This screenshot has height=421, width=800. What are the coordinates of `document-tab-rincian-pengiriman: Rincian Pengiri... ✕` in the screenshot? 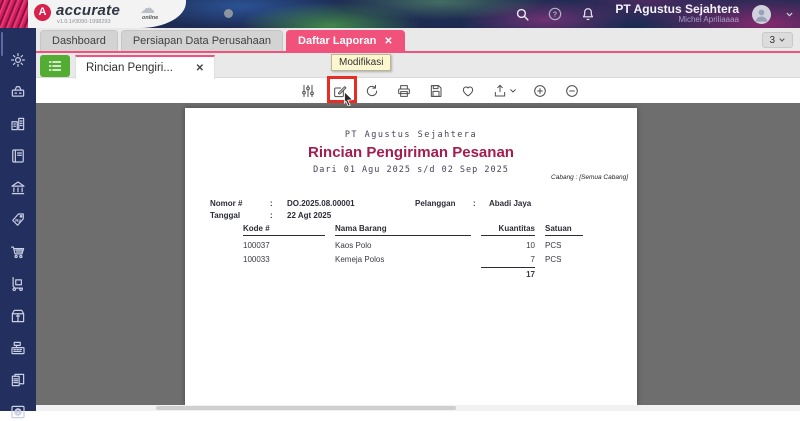 It's located at (145, 67).